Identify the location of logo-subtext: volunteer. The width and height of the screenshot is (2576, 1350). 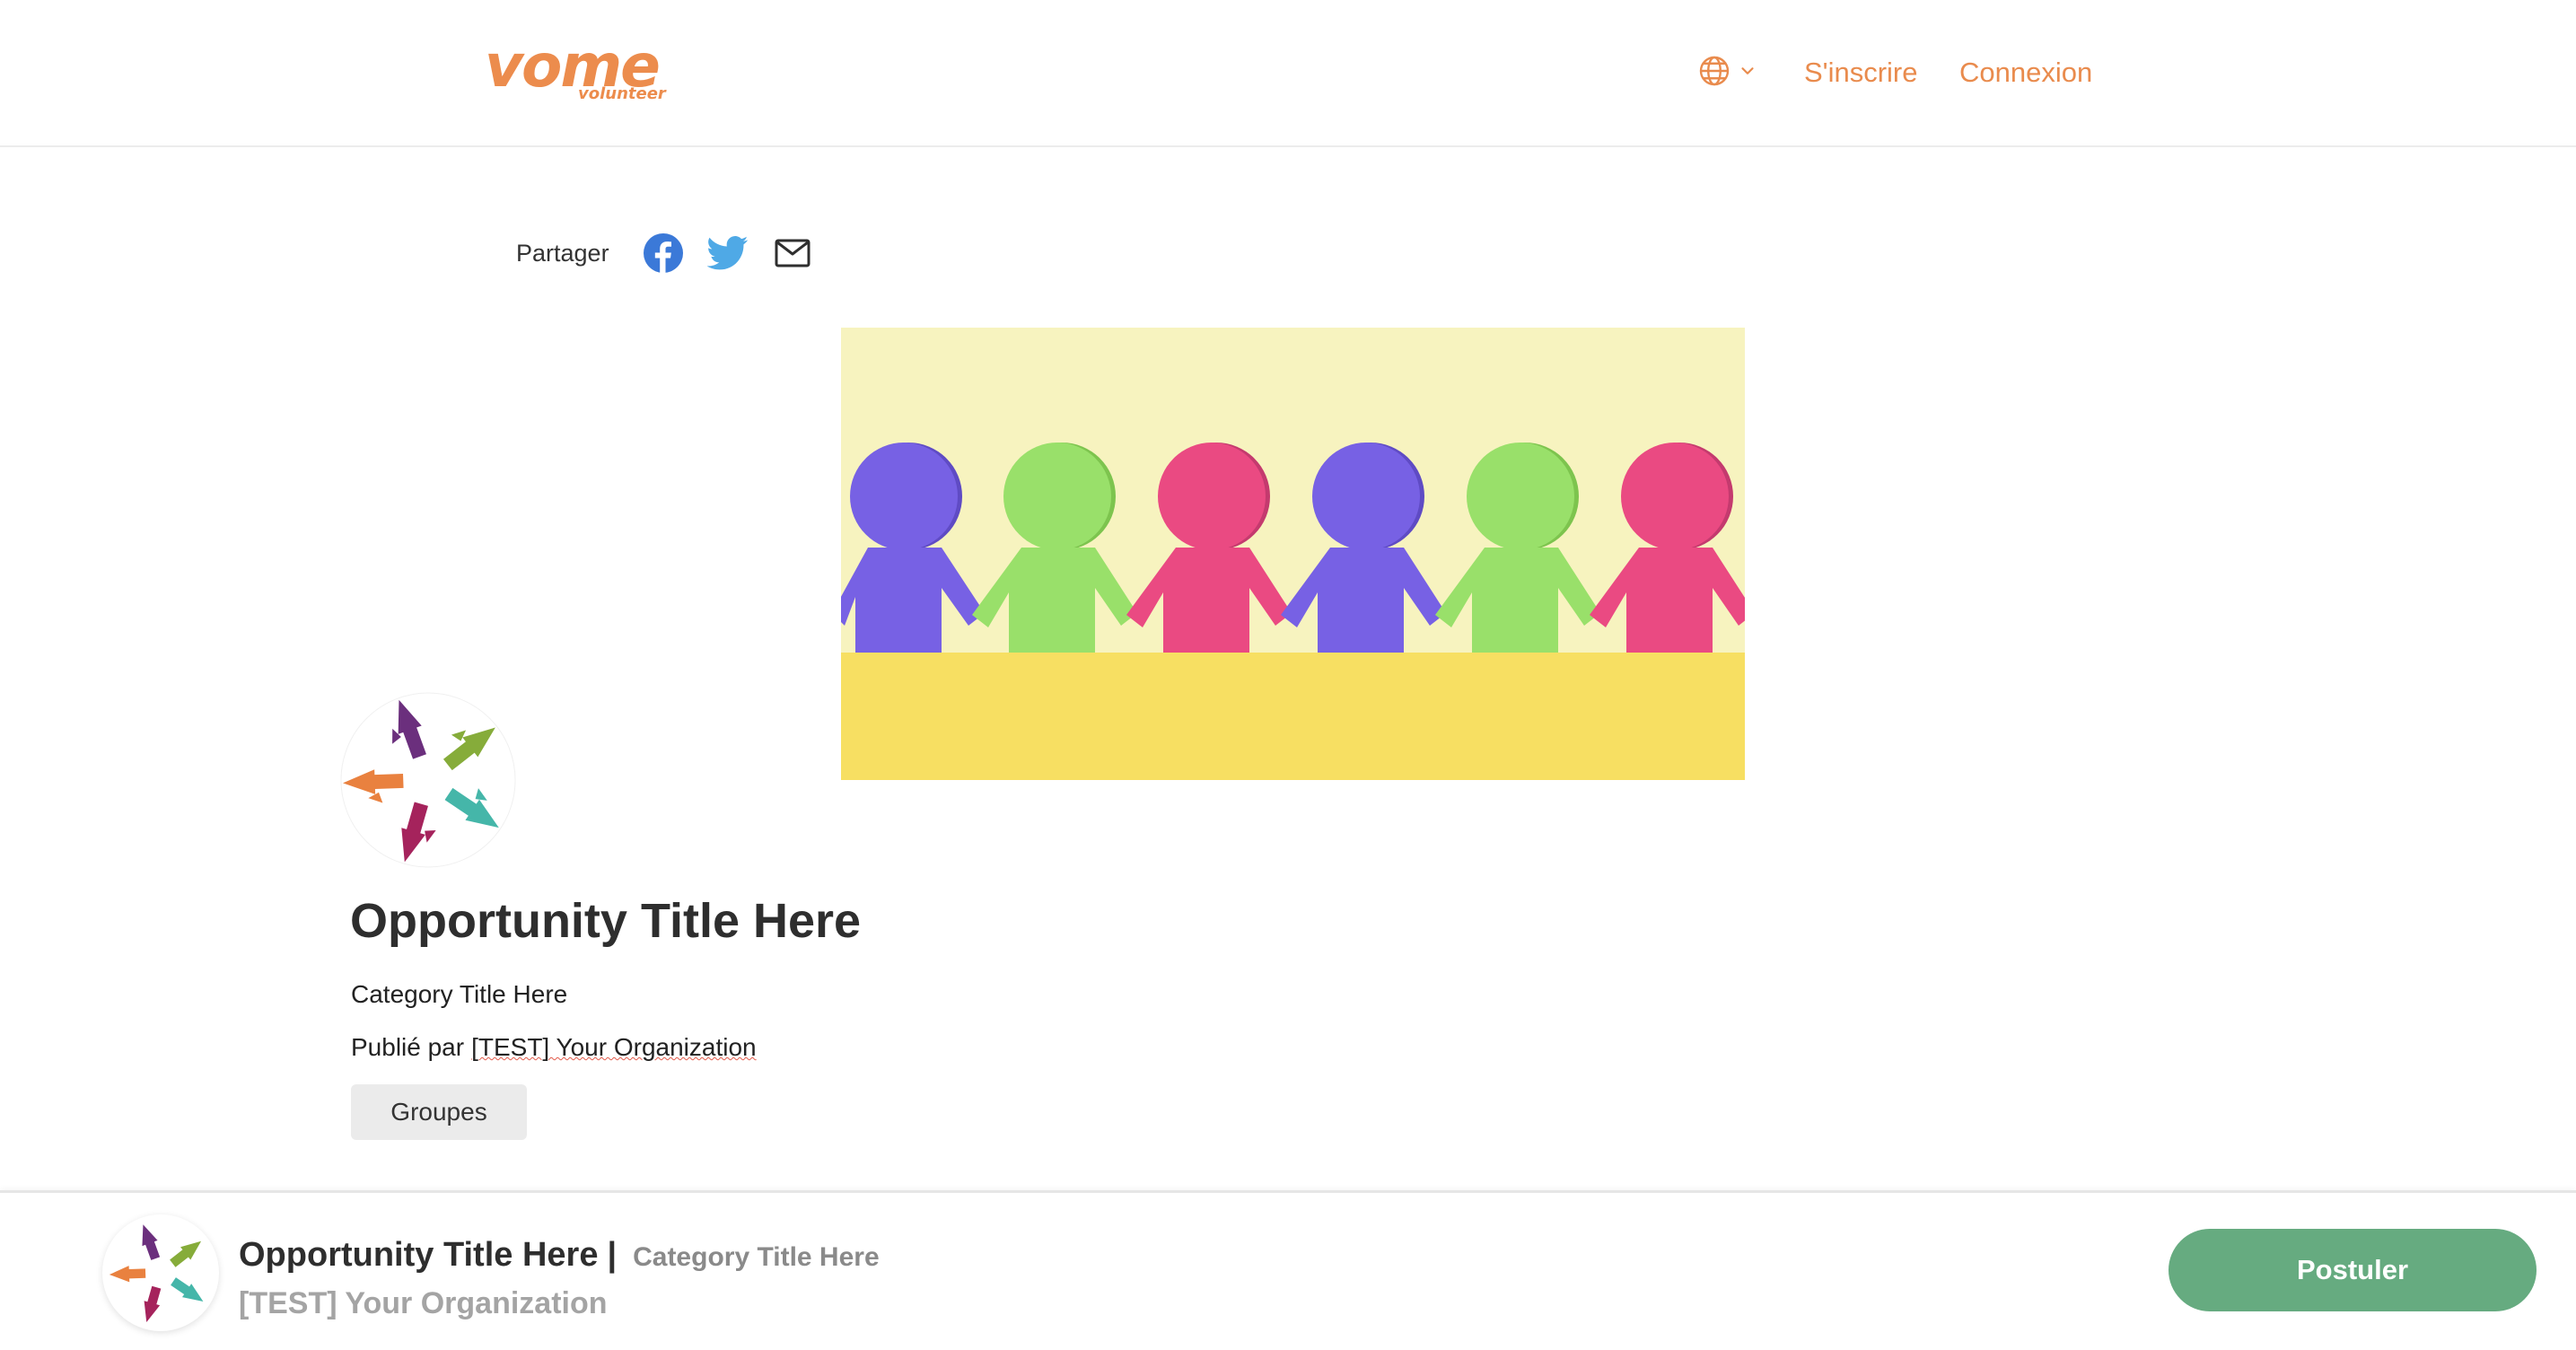
(622, 93).